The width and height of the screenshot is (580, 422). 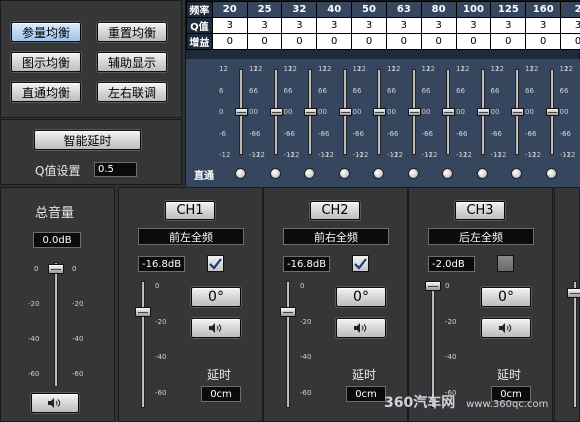 I want to click on freq-cell: 125, so click(x=508, y=9).